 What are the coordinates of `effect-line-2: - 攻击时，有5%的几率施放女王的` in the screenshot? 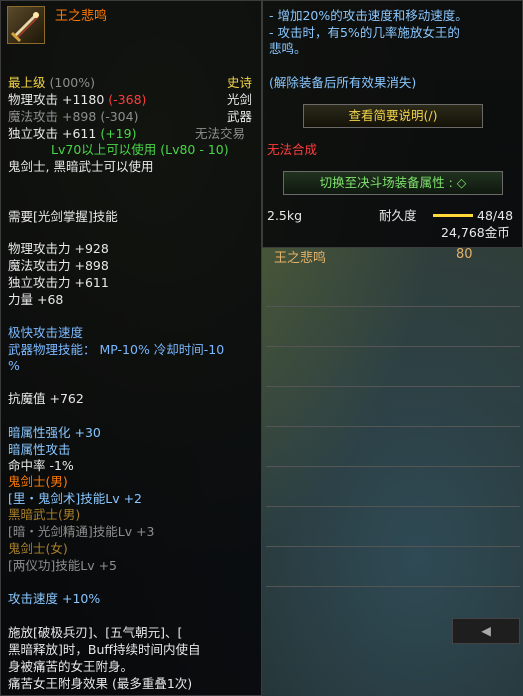 It's located at (364, 32).